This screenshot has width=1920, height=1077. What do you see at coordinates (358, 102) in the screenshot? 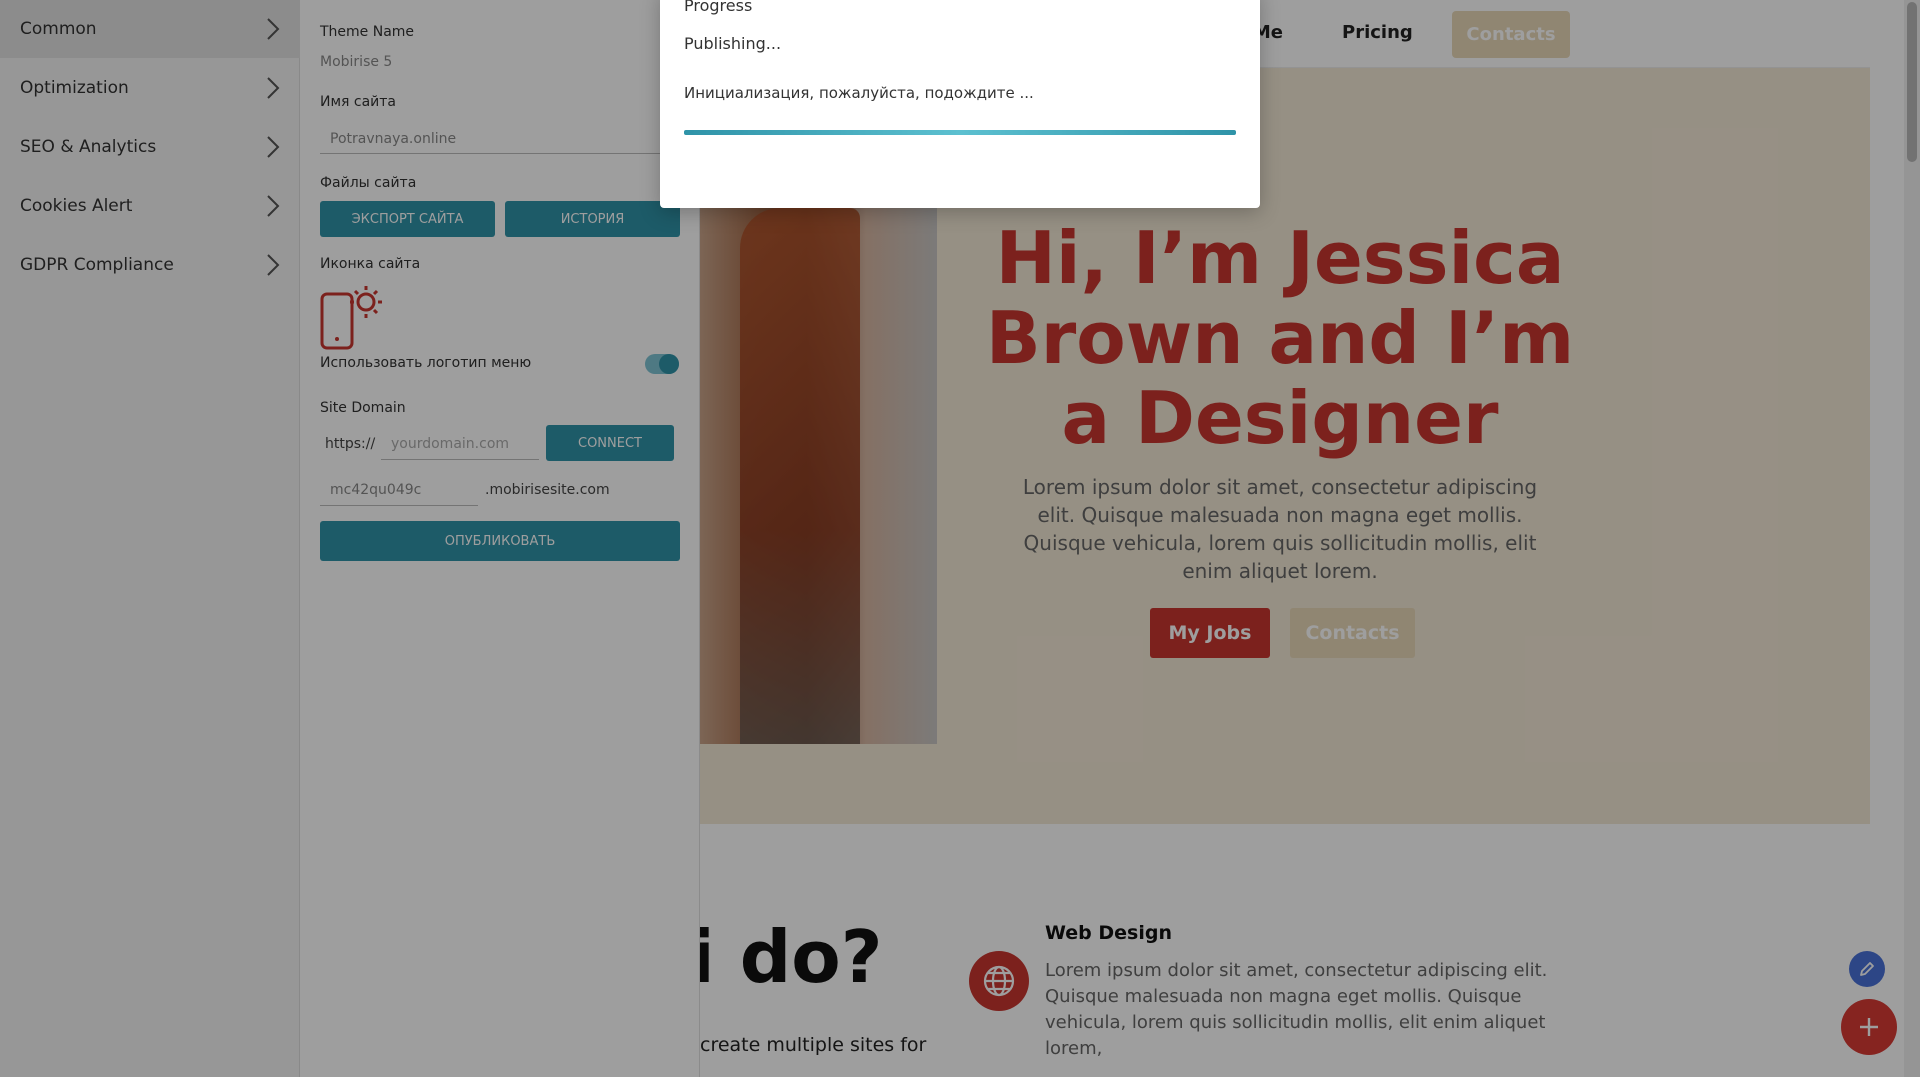
I see `site-name-label: Имя сайта` at bounding box center [358, 102].